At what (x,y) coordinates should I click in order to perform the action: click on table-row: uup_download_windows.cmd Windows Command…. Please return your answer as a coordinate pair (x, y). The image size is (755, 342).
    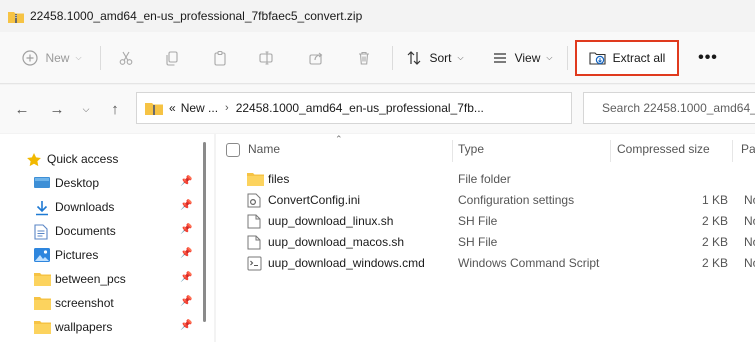
    Looking at the image, I should click on (485, 263).